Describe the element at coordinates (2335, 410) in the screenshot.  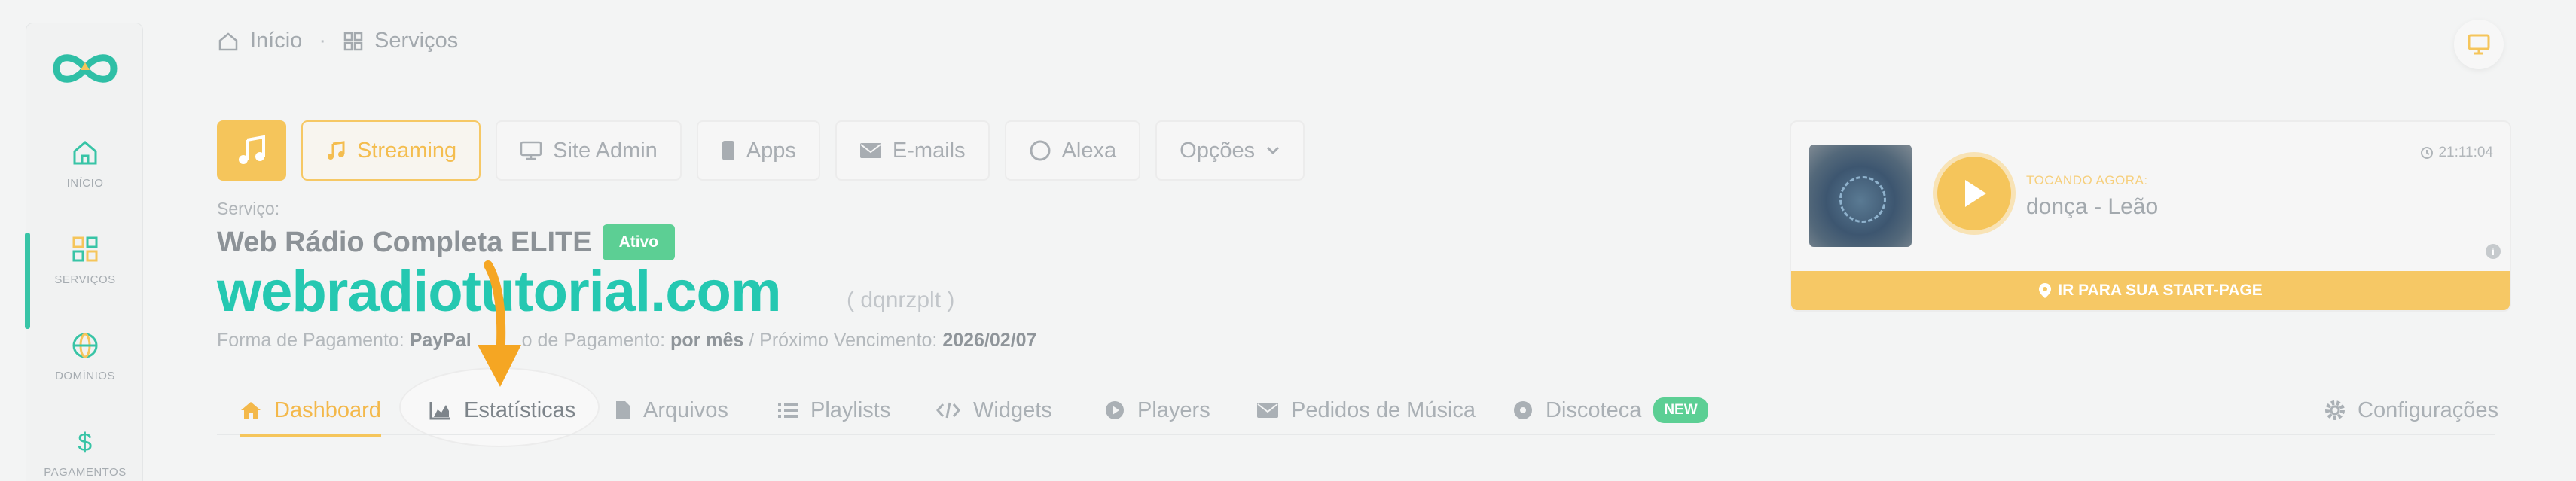
I see `gear-icon` at that location.